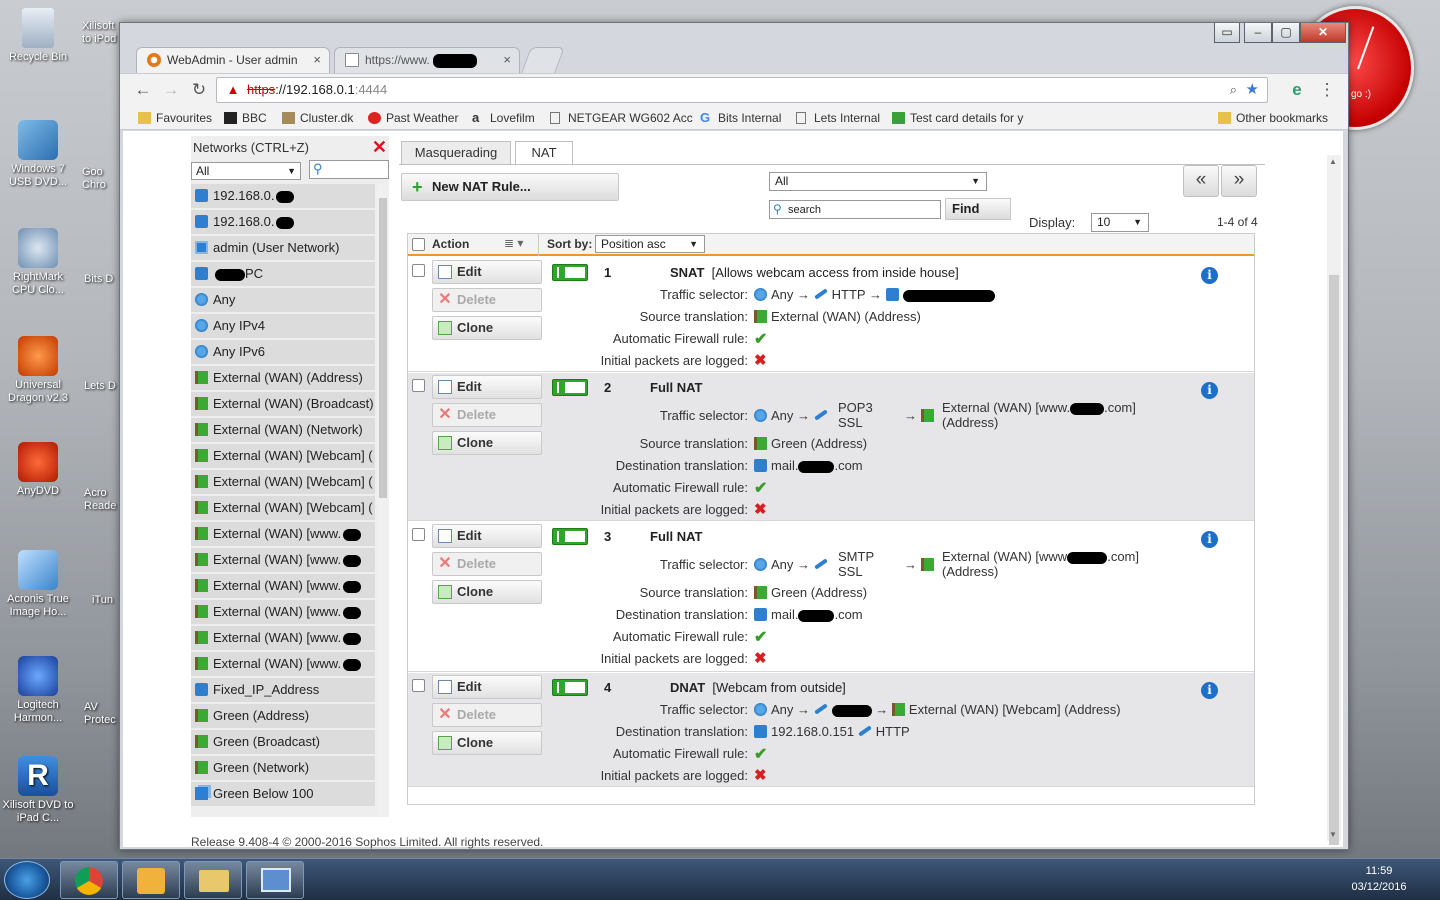 The image size is (1440, 900). I want to click on bookmark-other: Other bookmarks, so click(1273, 118).